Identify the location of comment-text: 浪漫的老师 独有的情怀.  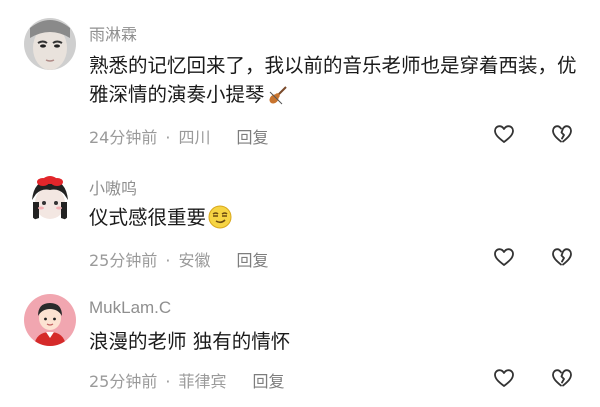
(334, 341).